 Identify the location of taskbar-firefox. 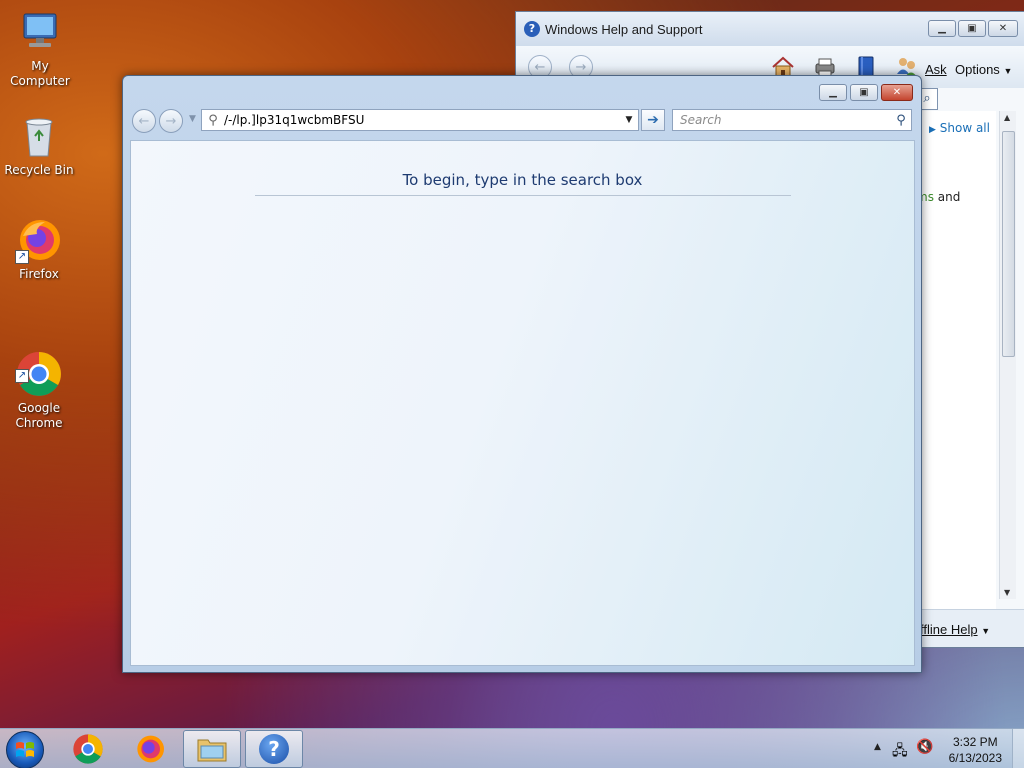
(150, 749).